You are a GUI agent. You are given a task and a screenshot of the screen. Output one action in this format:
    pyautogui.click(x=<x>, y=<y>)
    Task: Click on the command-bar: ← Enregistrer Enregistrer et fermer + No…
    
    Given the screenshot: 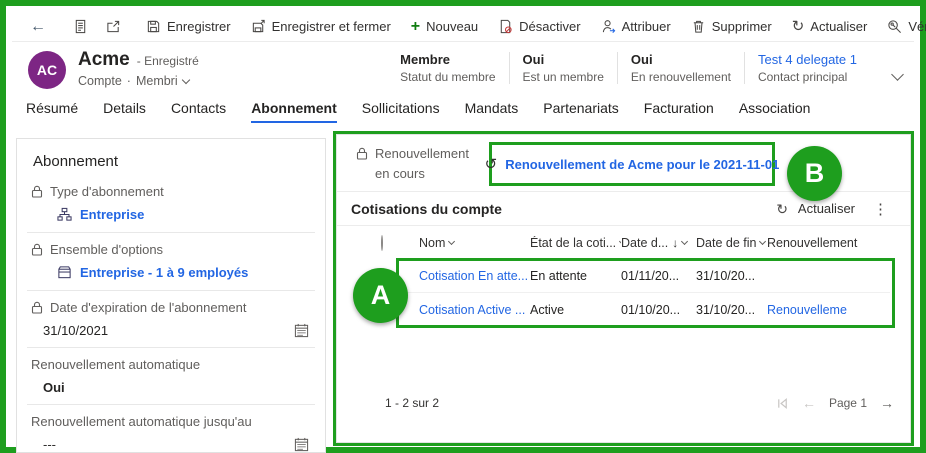 What is the action you would take?
    pyautogui.click(x=469, y=27)
    